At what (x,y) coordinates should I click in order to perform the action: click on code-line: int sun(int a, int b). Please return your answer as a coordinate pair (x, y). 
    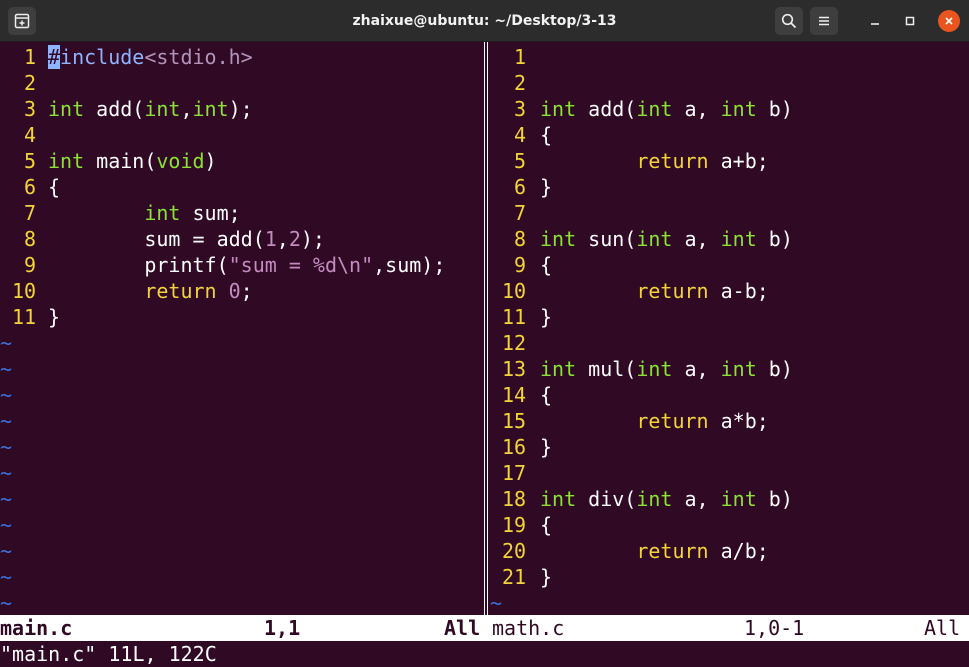
    Looking at the image, I should click on (666, 239).